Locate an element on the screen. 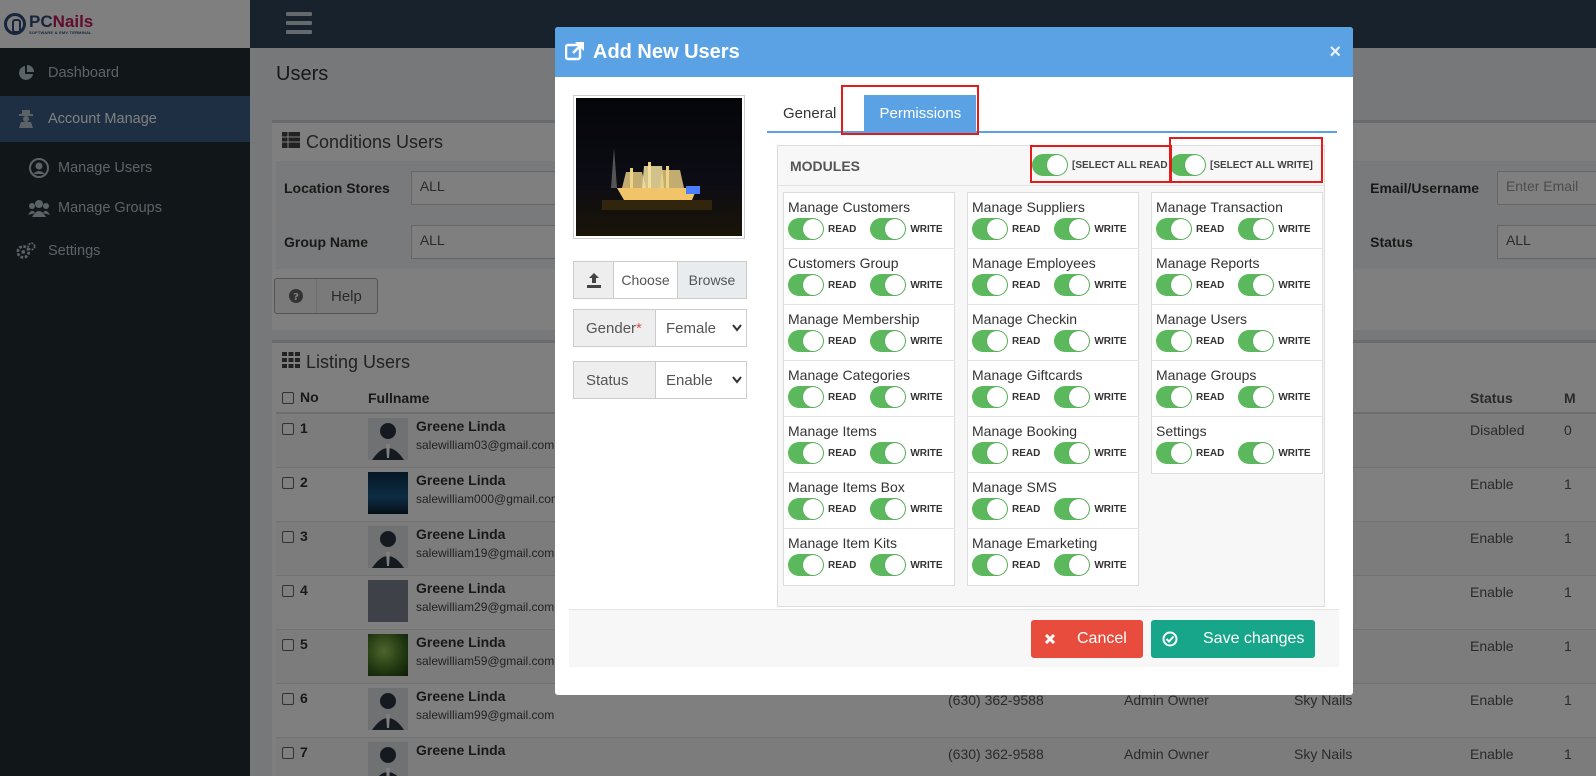 This screenshot has width=1596, height=776. status-label: Status is located at coordinates (615, 380).